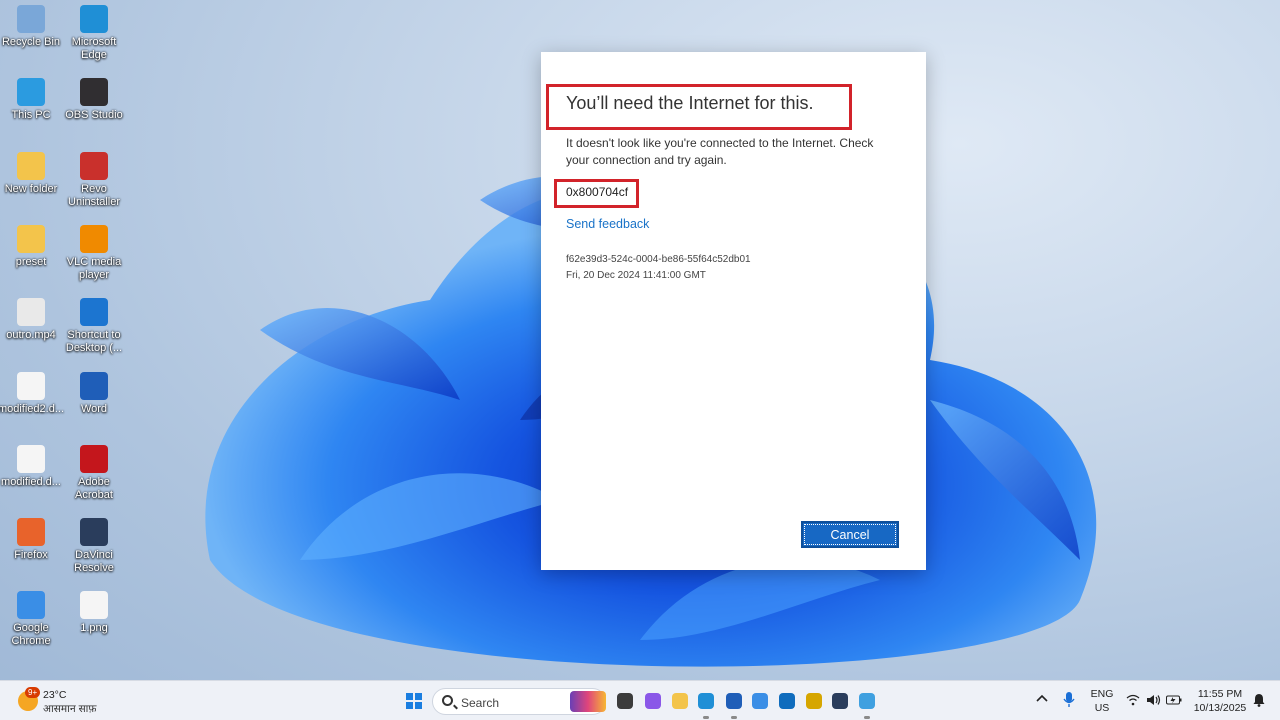  What do you see at coordinates (787, 701) in the screenshot?
I see `outlook-icon` at bounding box center [787, 701].